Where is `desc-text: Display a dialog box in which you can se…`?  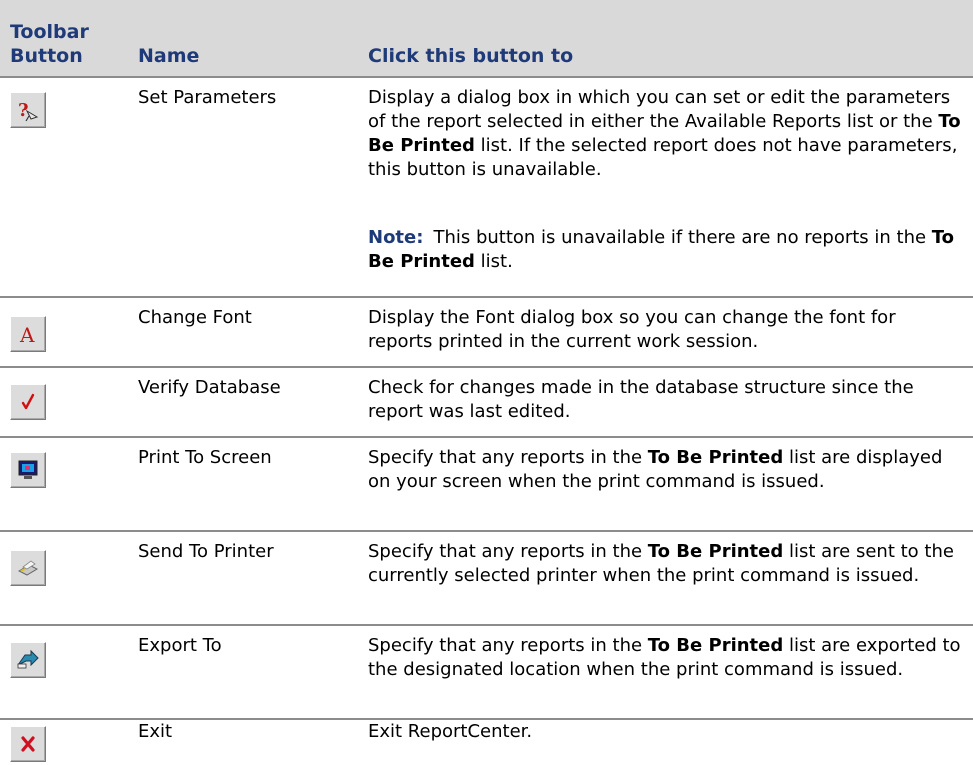
desc-text: Display a dialog box in which you can se… is located at coordinates (659, 109).